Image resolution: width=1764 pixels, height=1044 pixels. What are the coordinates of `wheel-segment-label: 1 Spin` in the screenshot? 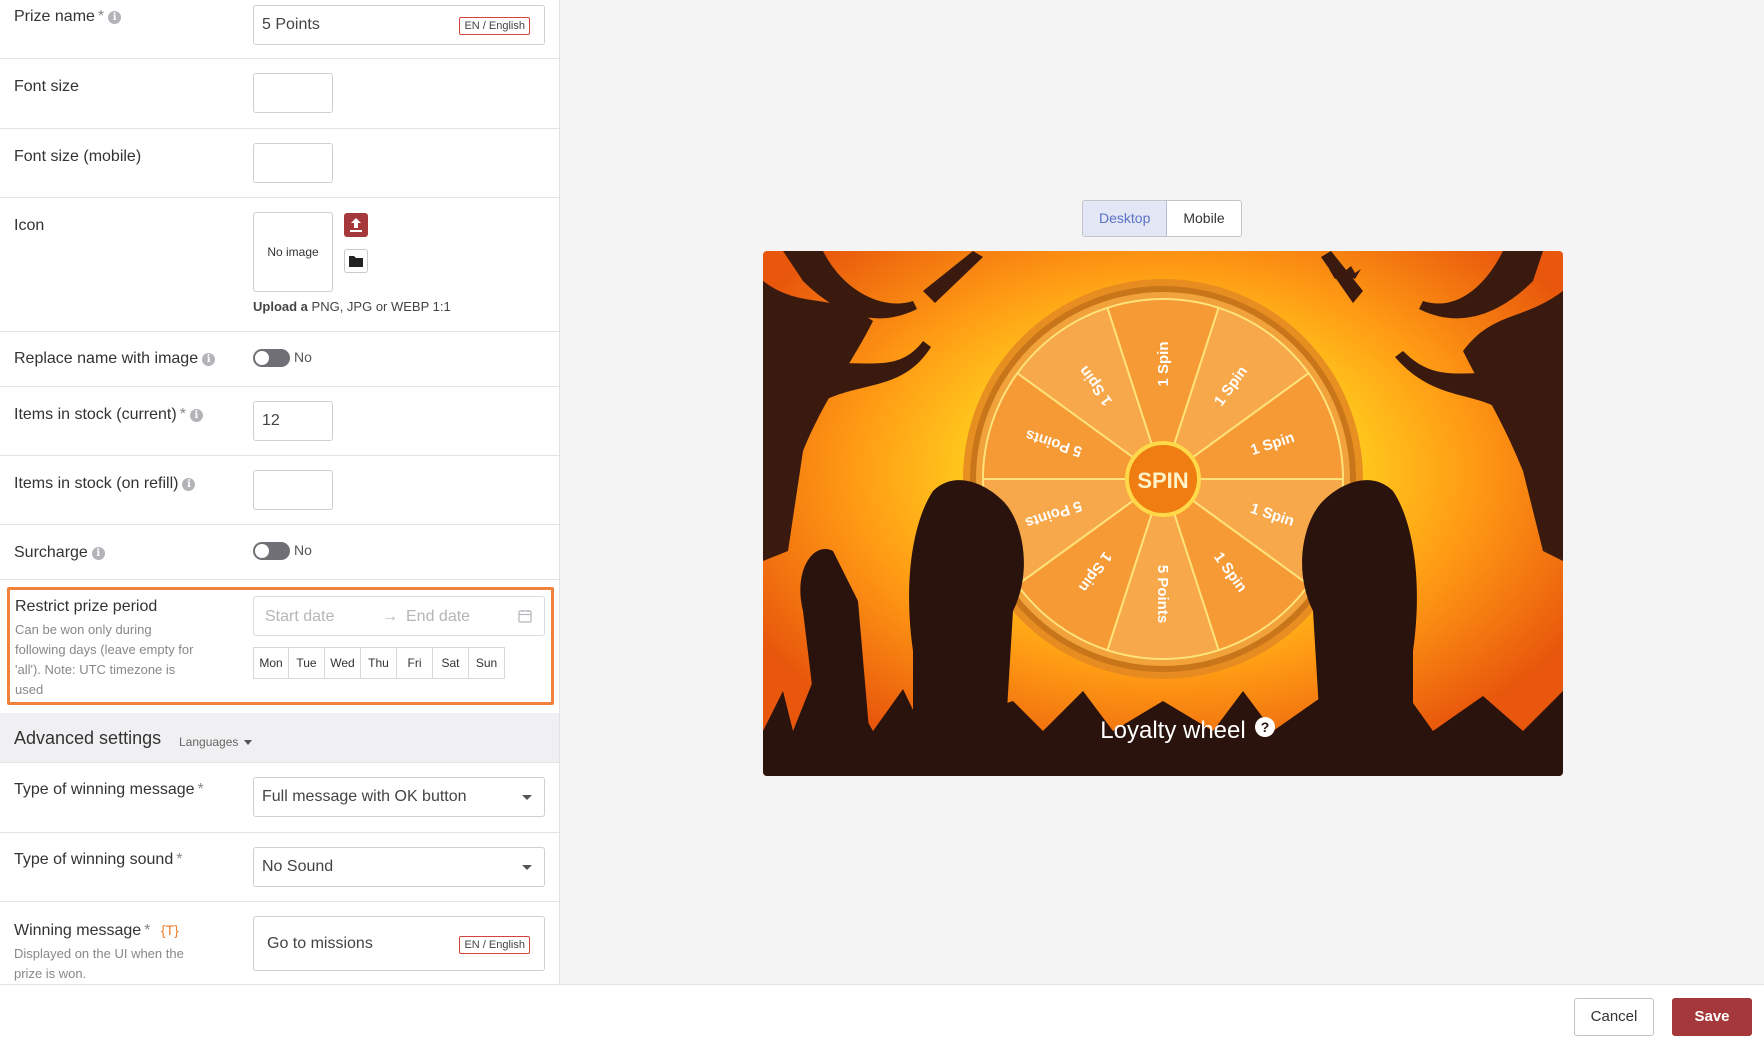 It's located at (1163, 363).